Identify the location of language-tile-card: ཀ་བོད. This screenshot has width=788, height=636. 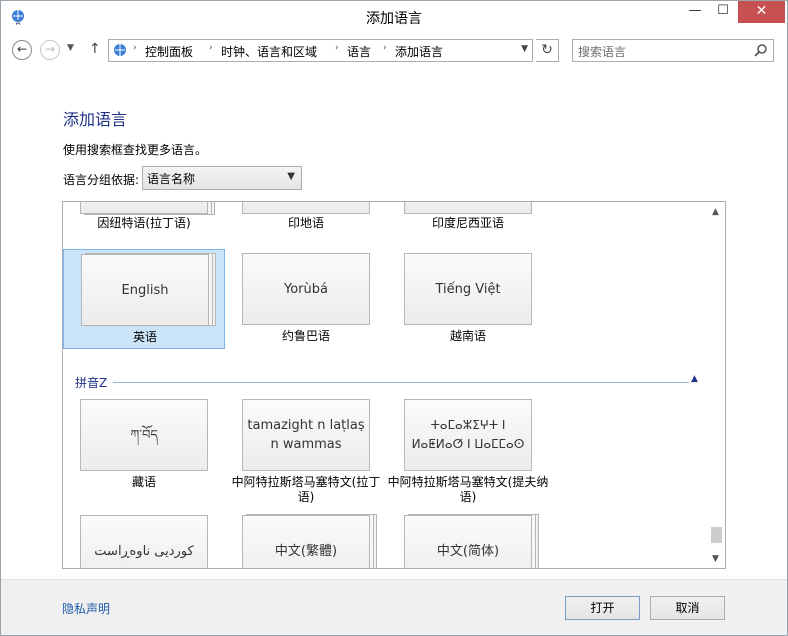
(144, 435).